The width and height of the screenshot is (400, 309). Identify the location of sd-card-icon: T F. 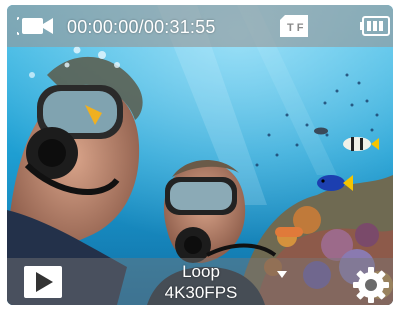
(294, 26).